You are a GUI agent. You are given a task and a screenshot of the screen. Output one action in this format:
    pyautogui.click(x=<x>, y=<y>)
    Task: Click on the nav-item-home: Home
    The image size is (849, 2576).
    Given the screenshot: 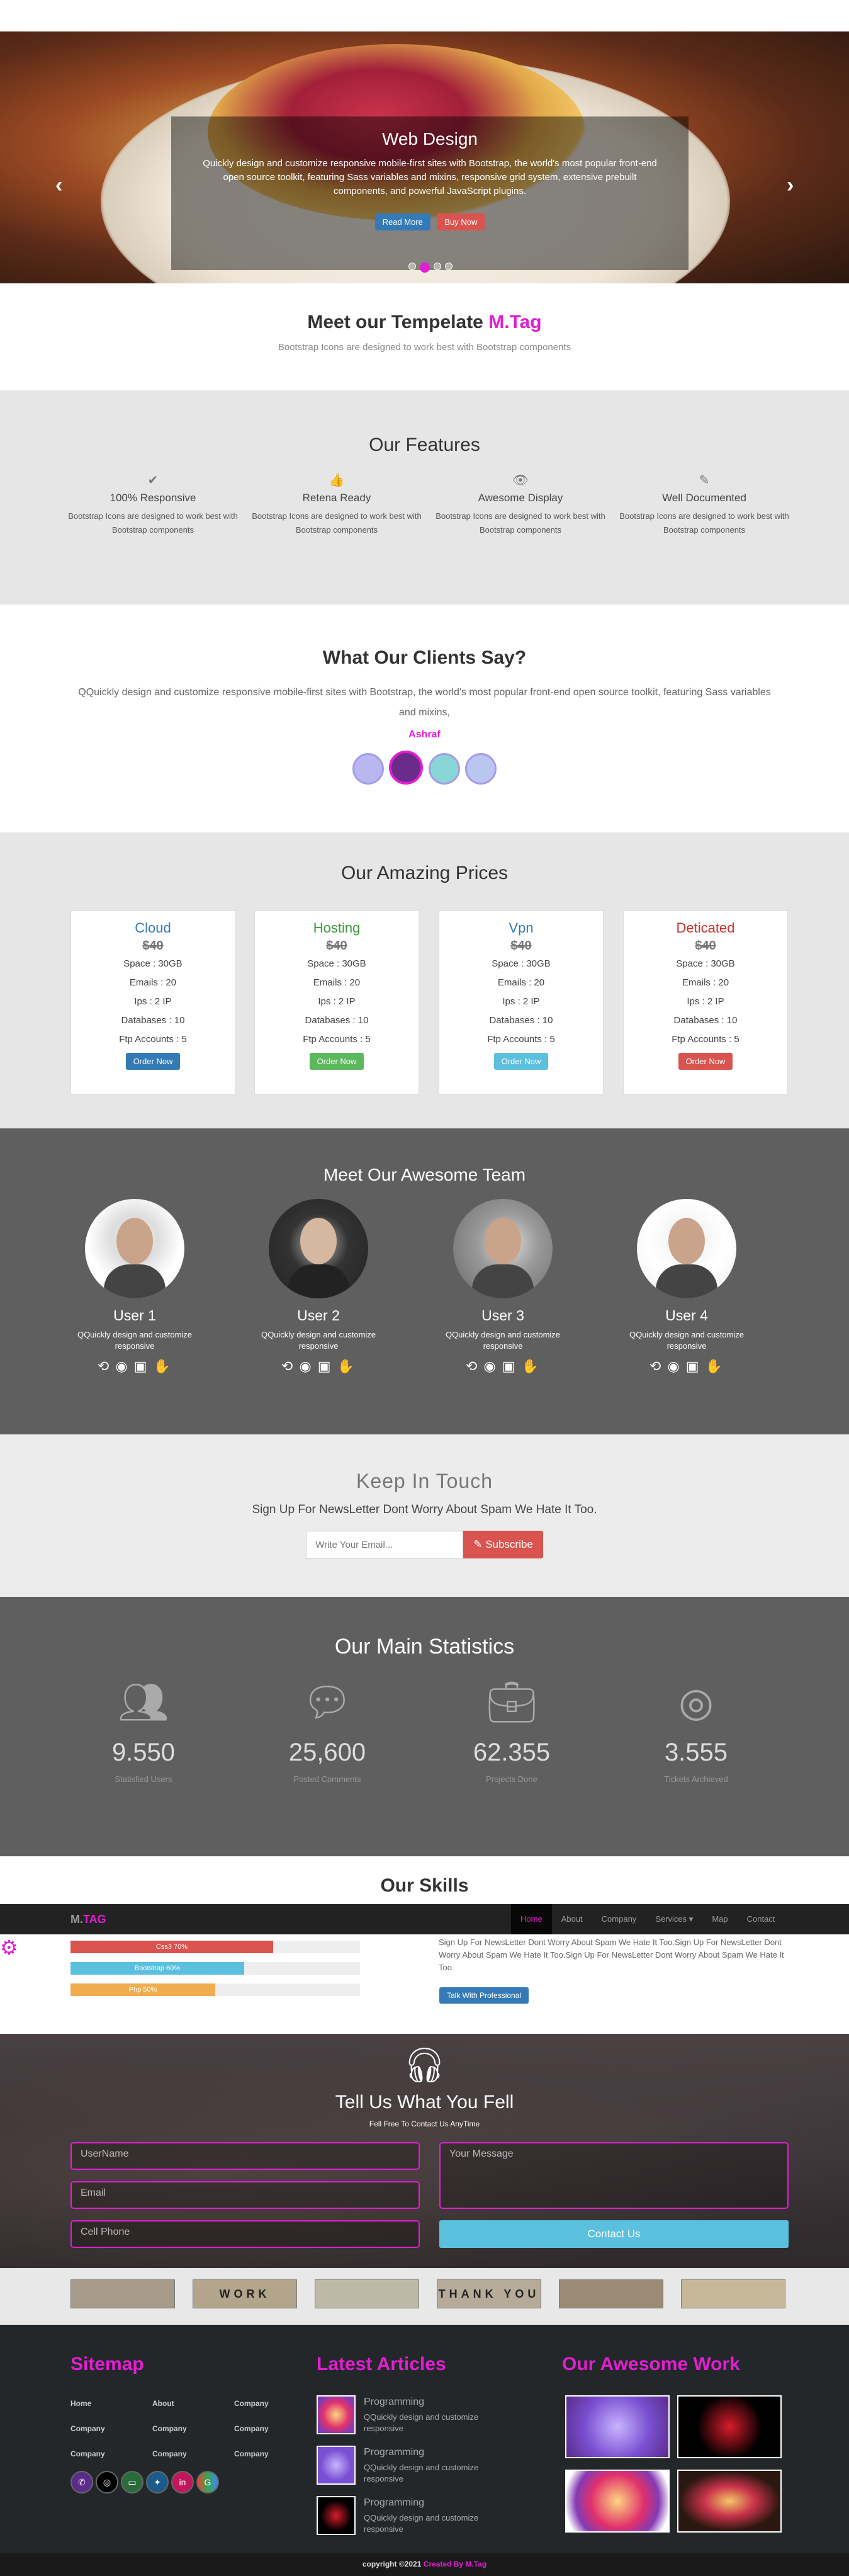 What is the action you would take?
    pyautogui.click(x=531, y=1919)
    